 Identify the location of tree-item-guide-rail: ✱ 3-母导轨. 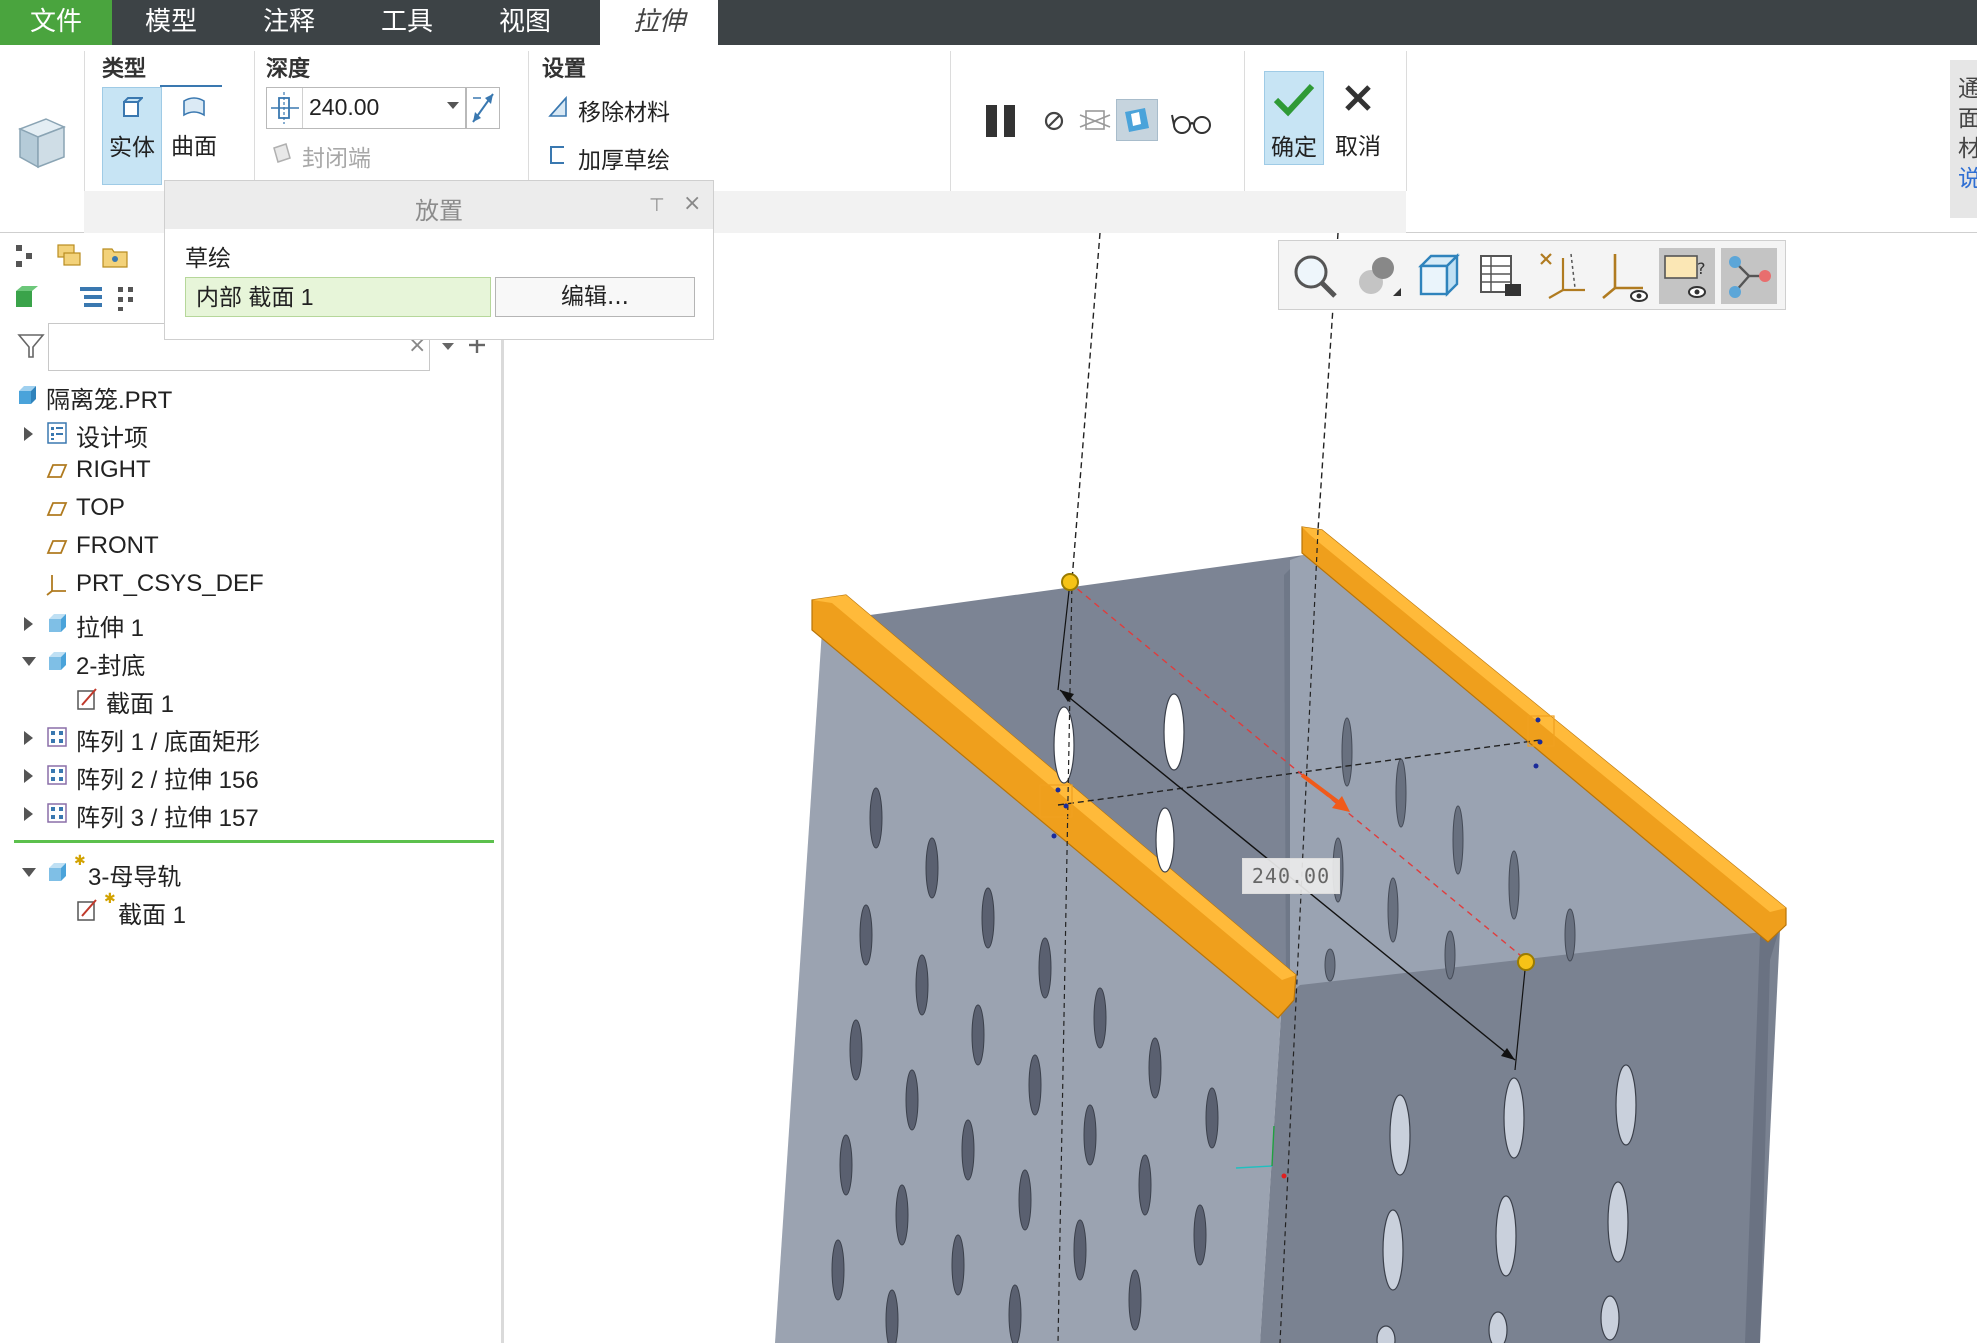
(250, 871).